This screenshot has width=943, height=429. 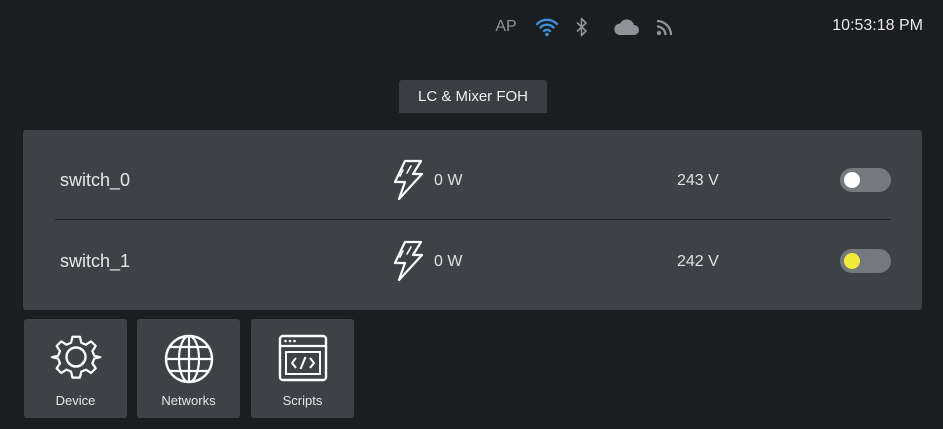 What do you see at coordinates (506, 26) in the screenshot?
I see `ap-label: AP` at bounding box center [506, 26].